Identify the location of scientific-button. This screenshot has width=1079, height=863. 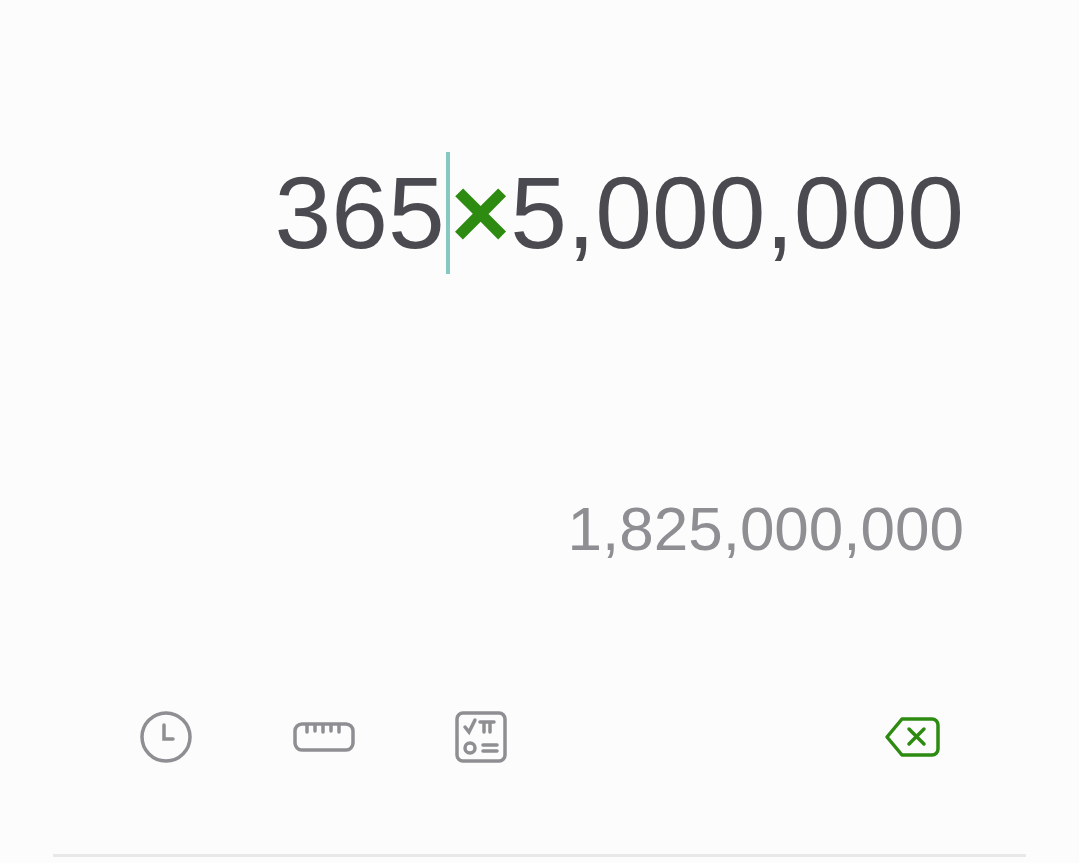
(481, 737).